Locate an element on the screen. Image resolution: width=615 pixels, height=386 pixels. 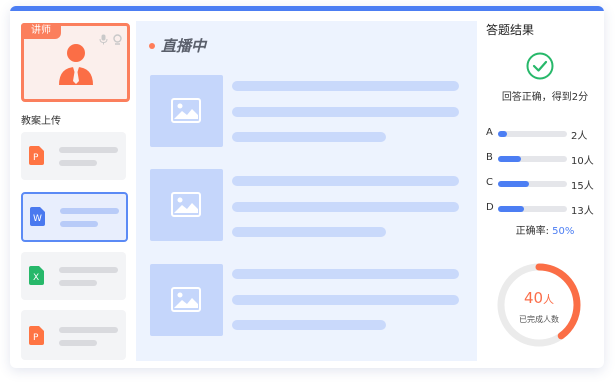
live-status: 直播中 is located at coordinates (177, 45).